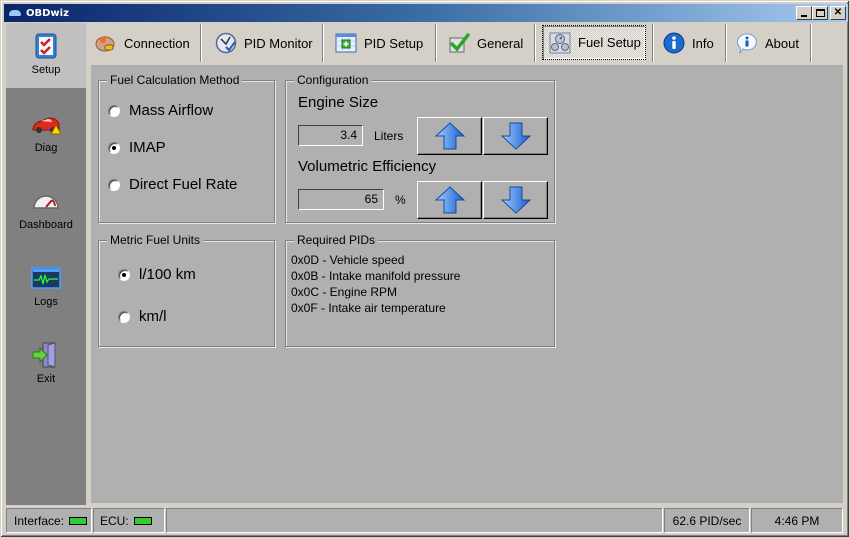 This screenshot has width=850, height=538. Describe the element at coordinates (674, 43) in the screenshot. I see `info-circle-icon` at that location.